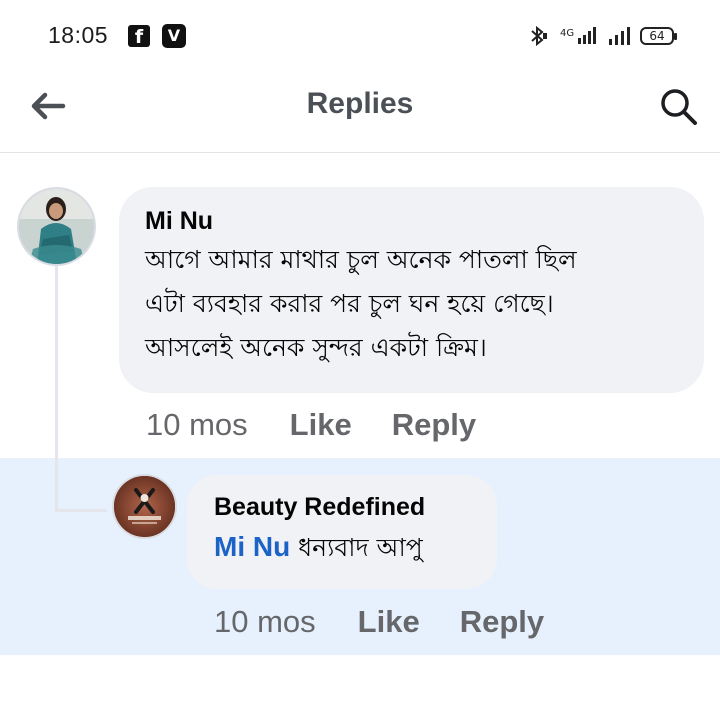 The image size is (720, 703). I want to click on comment-like-button: Like, so click(321, 425).